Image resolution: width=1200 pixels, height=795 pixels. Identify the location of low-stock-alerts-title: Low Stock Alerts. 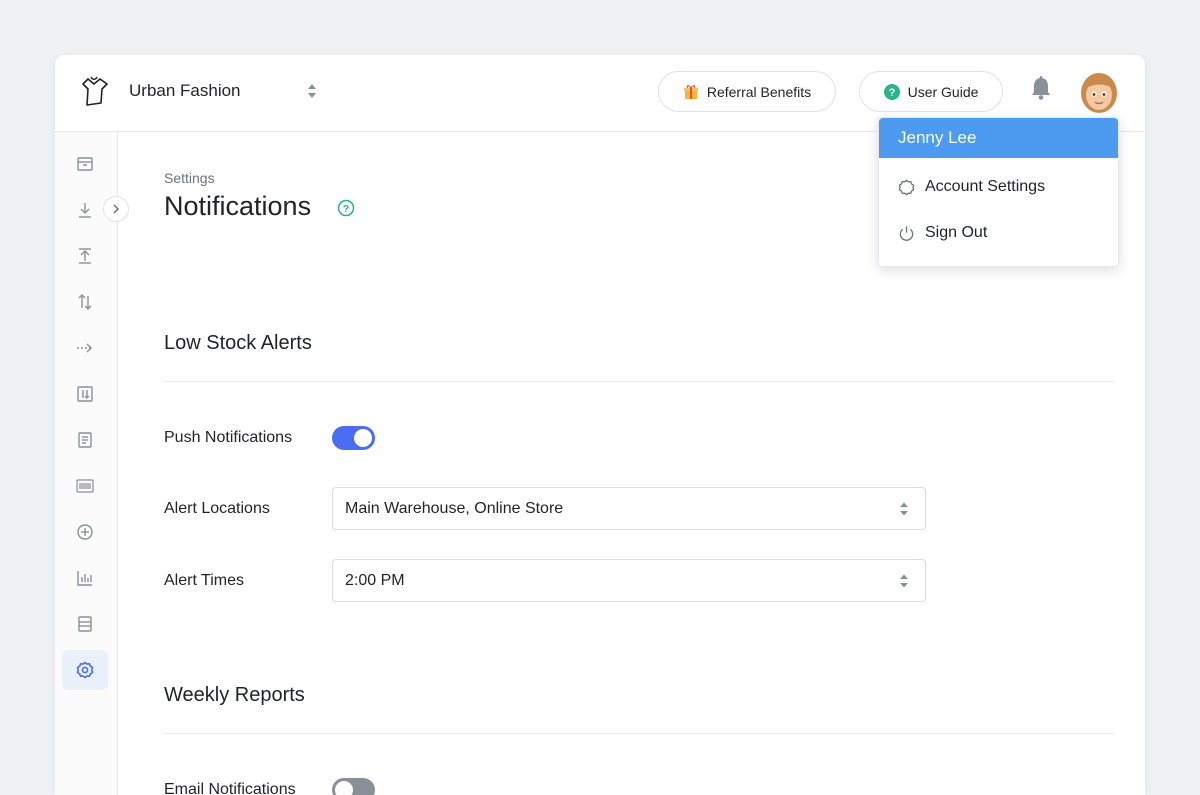
(238, 343).